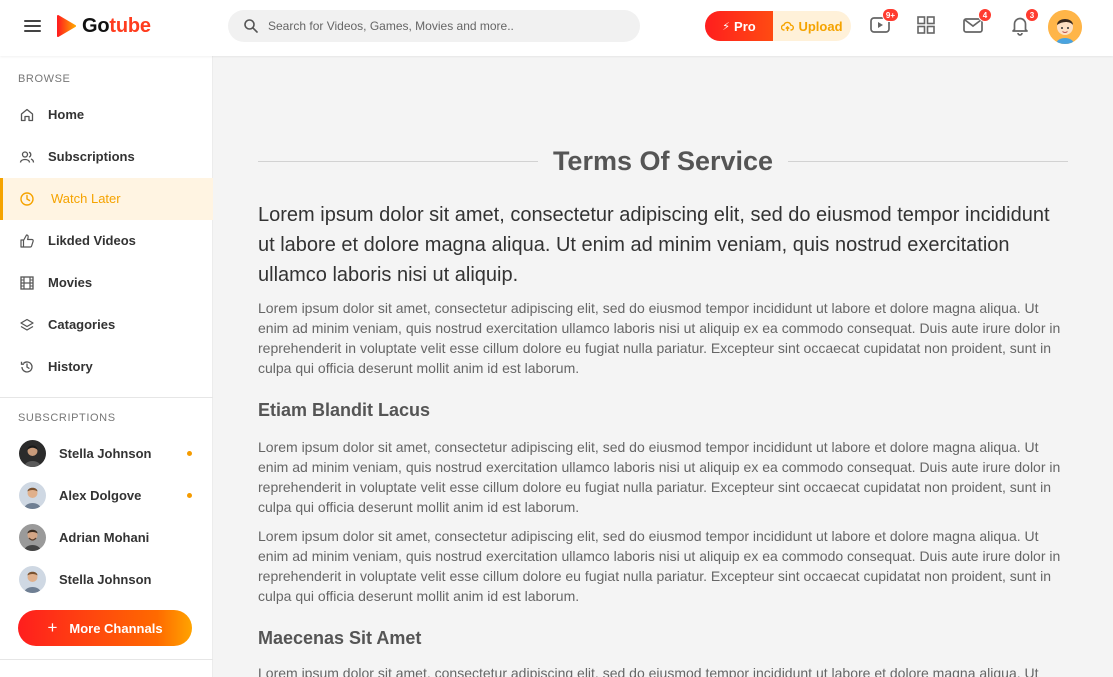 This screenshot has width=1113, height=677. Describe the element at coordinates (27, 199) in the screenshot. I see `clock-icon` at that location.